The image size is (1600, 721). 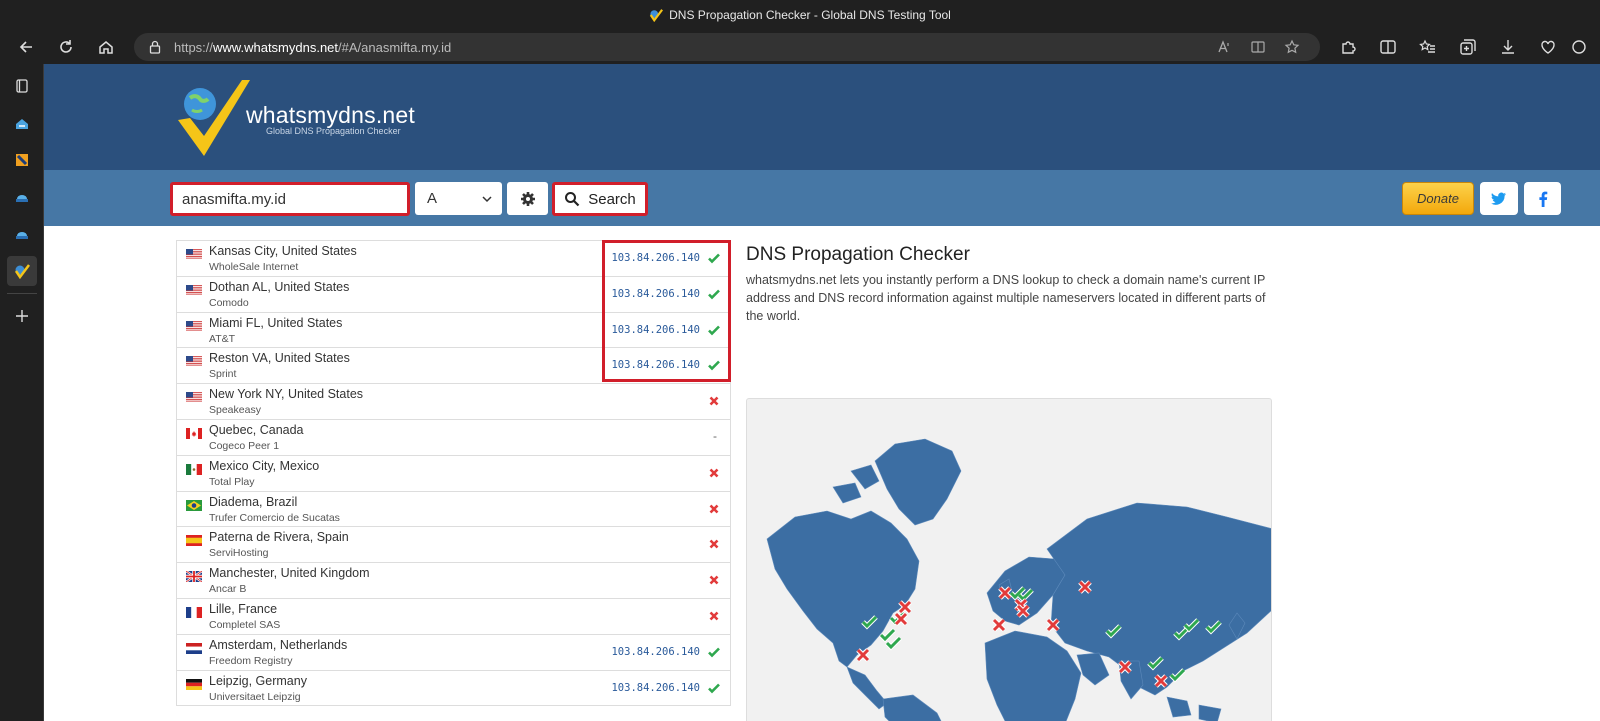 I want to click on flag-mx-icon, so click(x=194, y=469).